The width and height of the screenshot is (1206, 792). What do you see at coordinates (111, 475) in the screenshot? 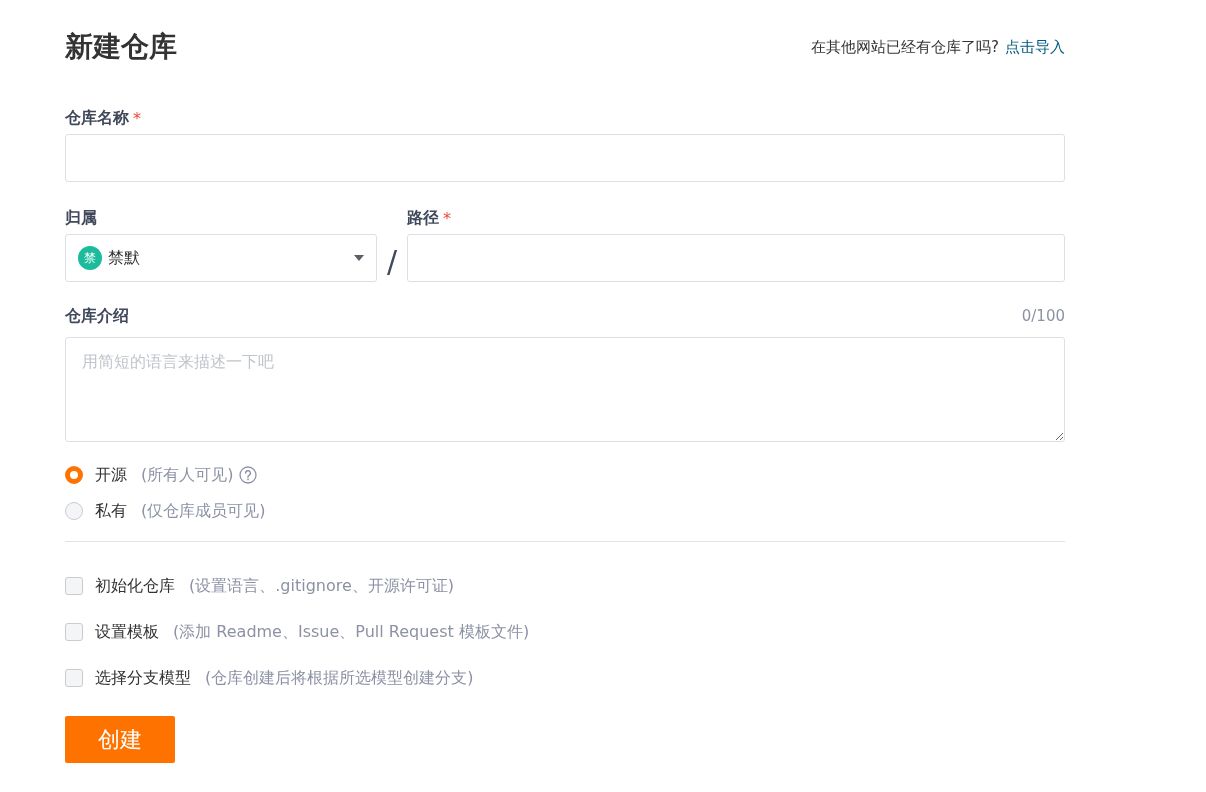
I see `option-label: 开源` at bounding box center [111, 475].